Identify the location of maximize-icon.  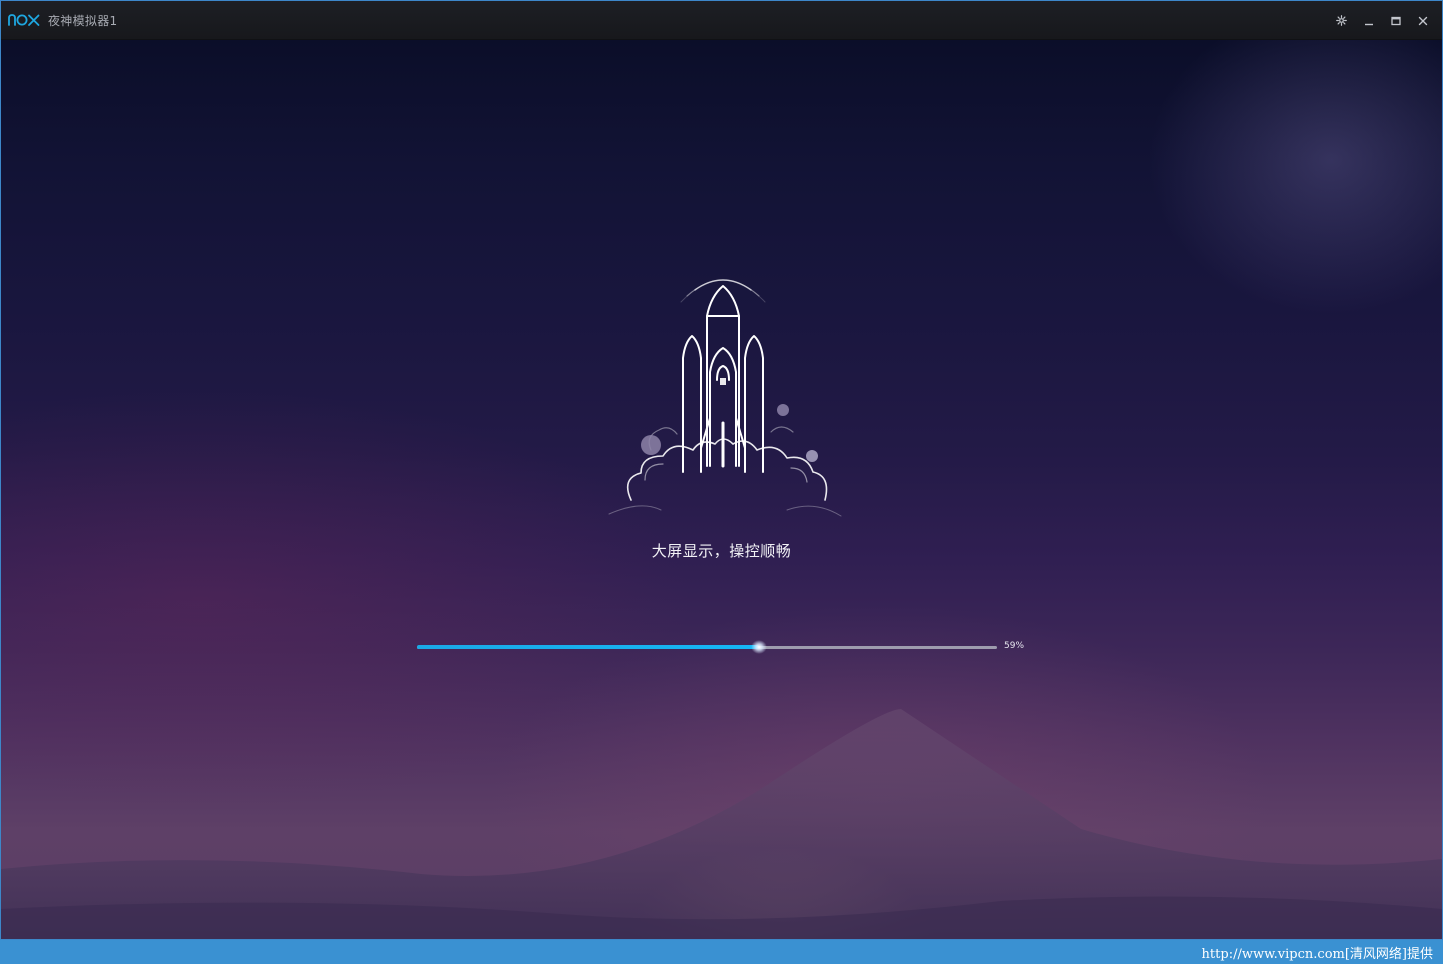
(1395, 20).